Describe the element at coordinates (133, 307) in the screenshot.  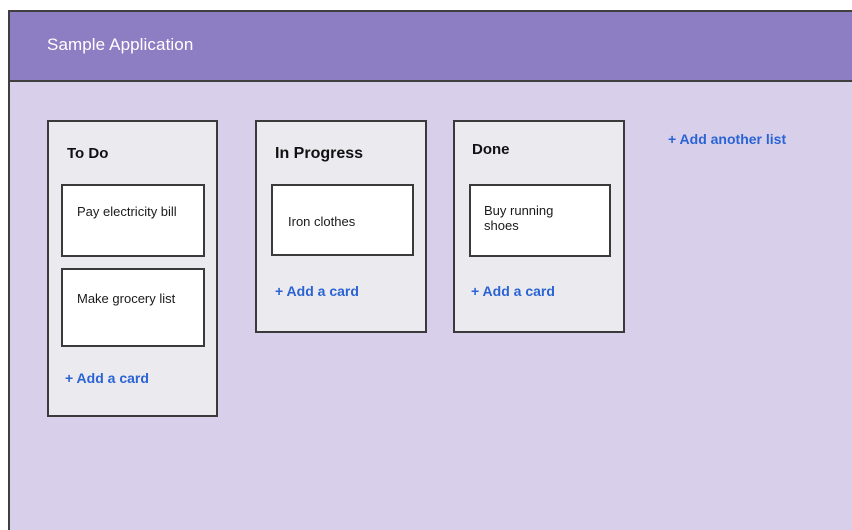
I see `card-make-grocery-list: Make grocery list` at that location.